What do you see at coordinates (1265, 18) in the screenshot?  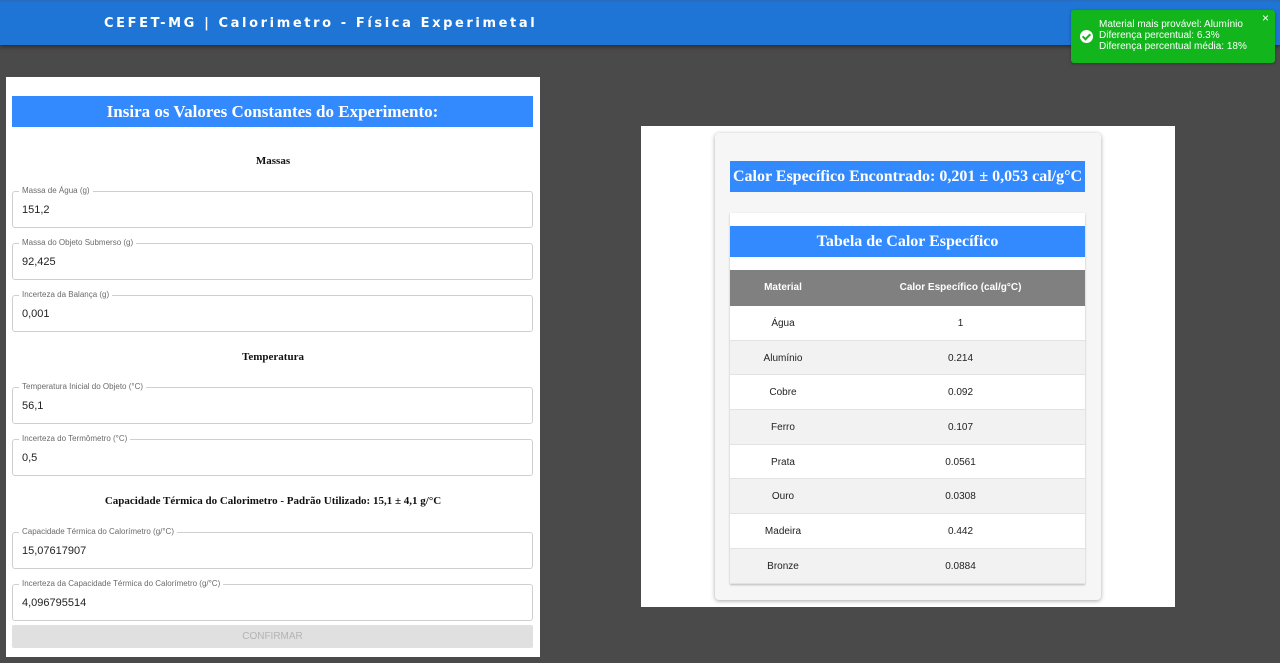 I see `close-icon: ×` at bounding box center [1265, 18].